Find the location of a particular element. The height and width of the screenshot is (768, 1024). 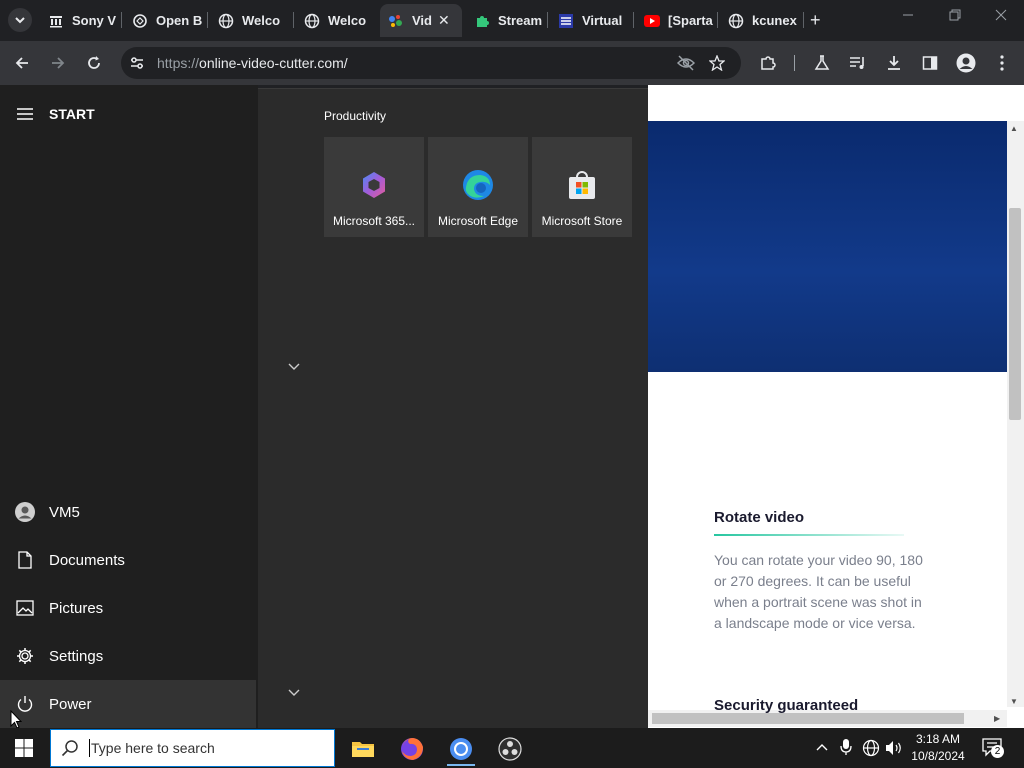

address-bar: https://online-video-cutter.com/ is located at coordinates (431, 63).